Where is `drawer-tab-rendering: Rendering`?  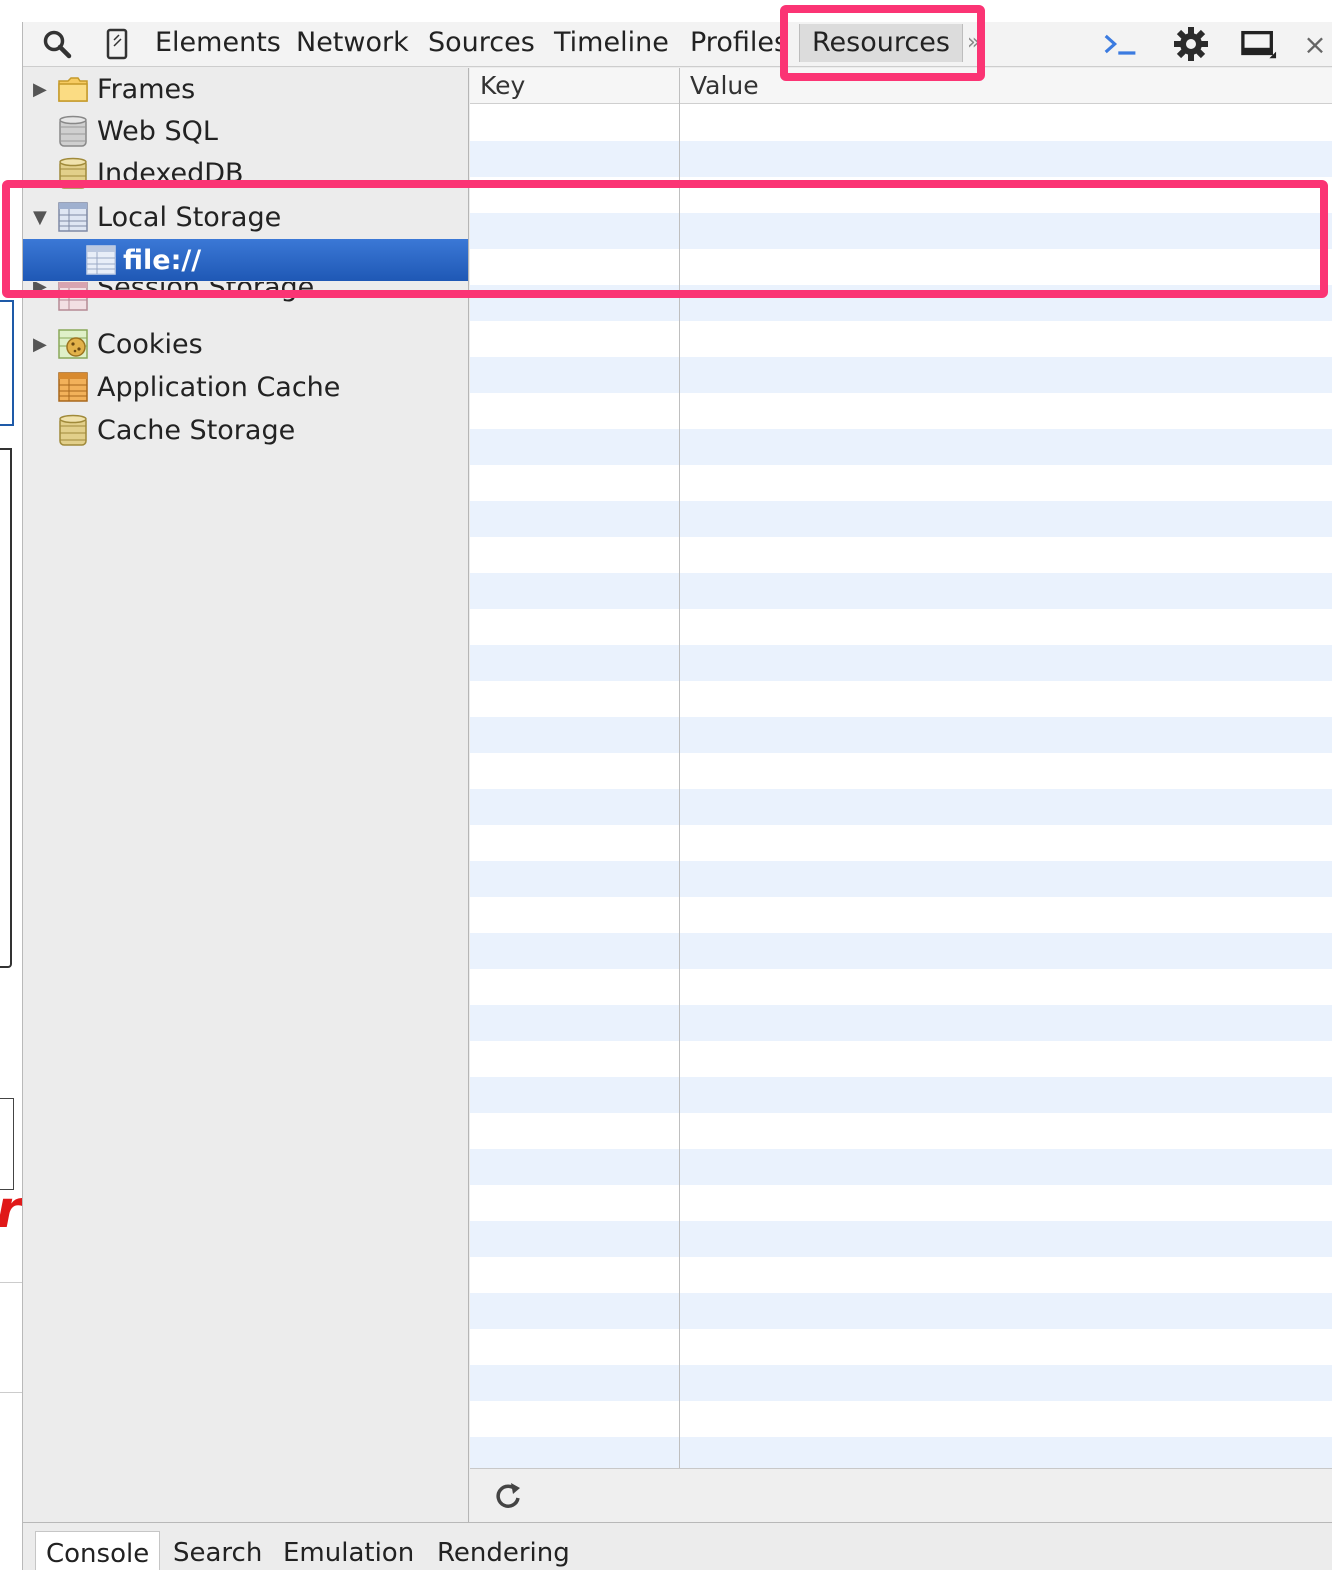 drawer-tab-rendering: Rendering is located at coordinates (503, 1550).